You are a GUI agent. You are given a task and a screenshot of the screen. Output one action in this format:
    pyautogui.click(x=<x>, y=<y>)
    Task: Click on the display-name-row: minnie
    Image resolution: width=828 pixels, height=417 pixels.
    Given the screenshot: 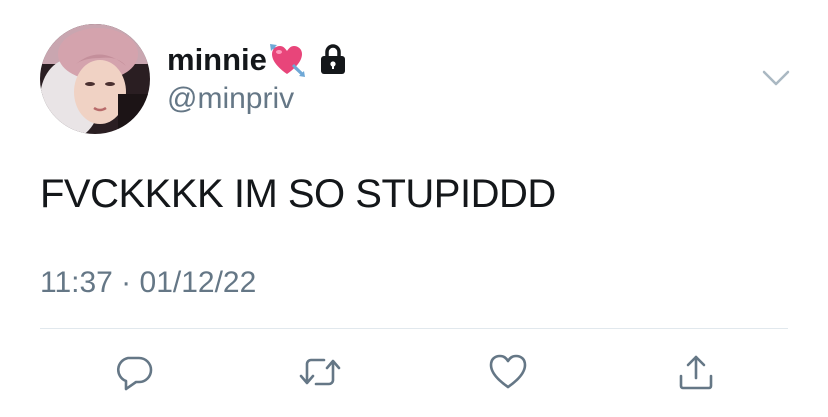 What is the action you would take?
    pyautogui.click(x=257, y=60)
    